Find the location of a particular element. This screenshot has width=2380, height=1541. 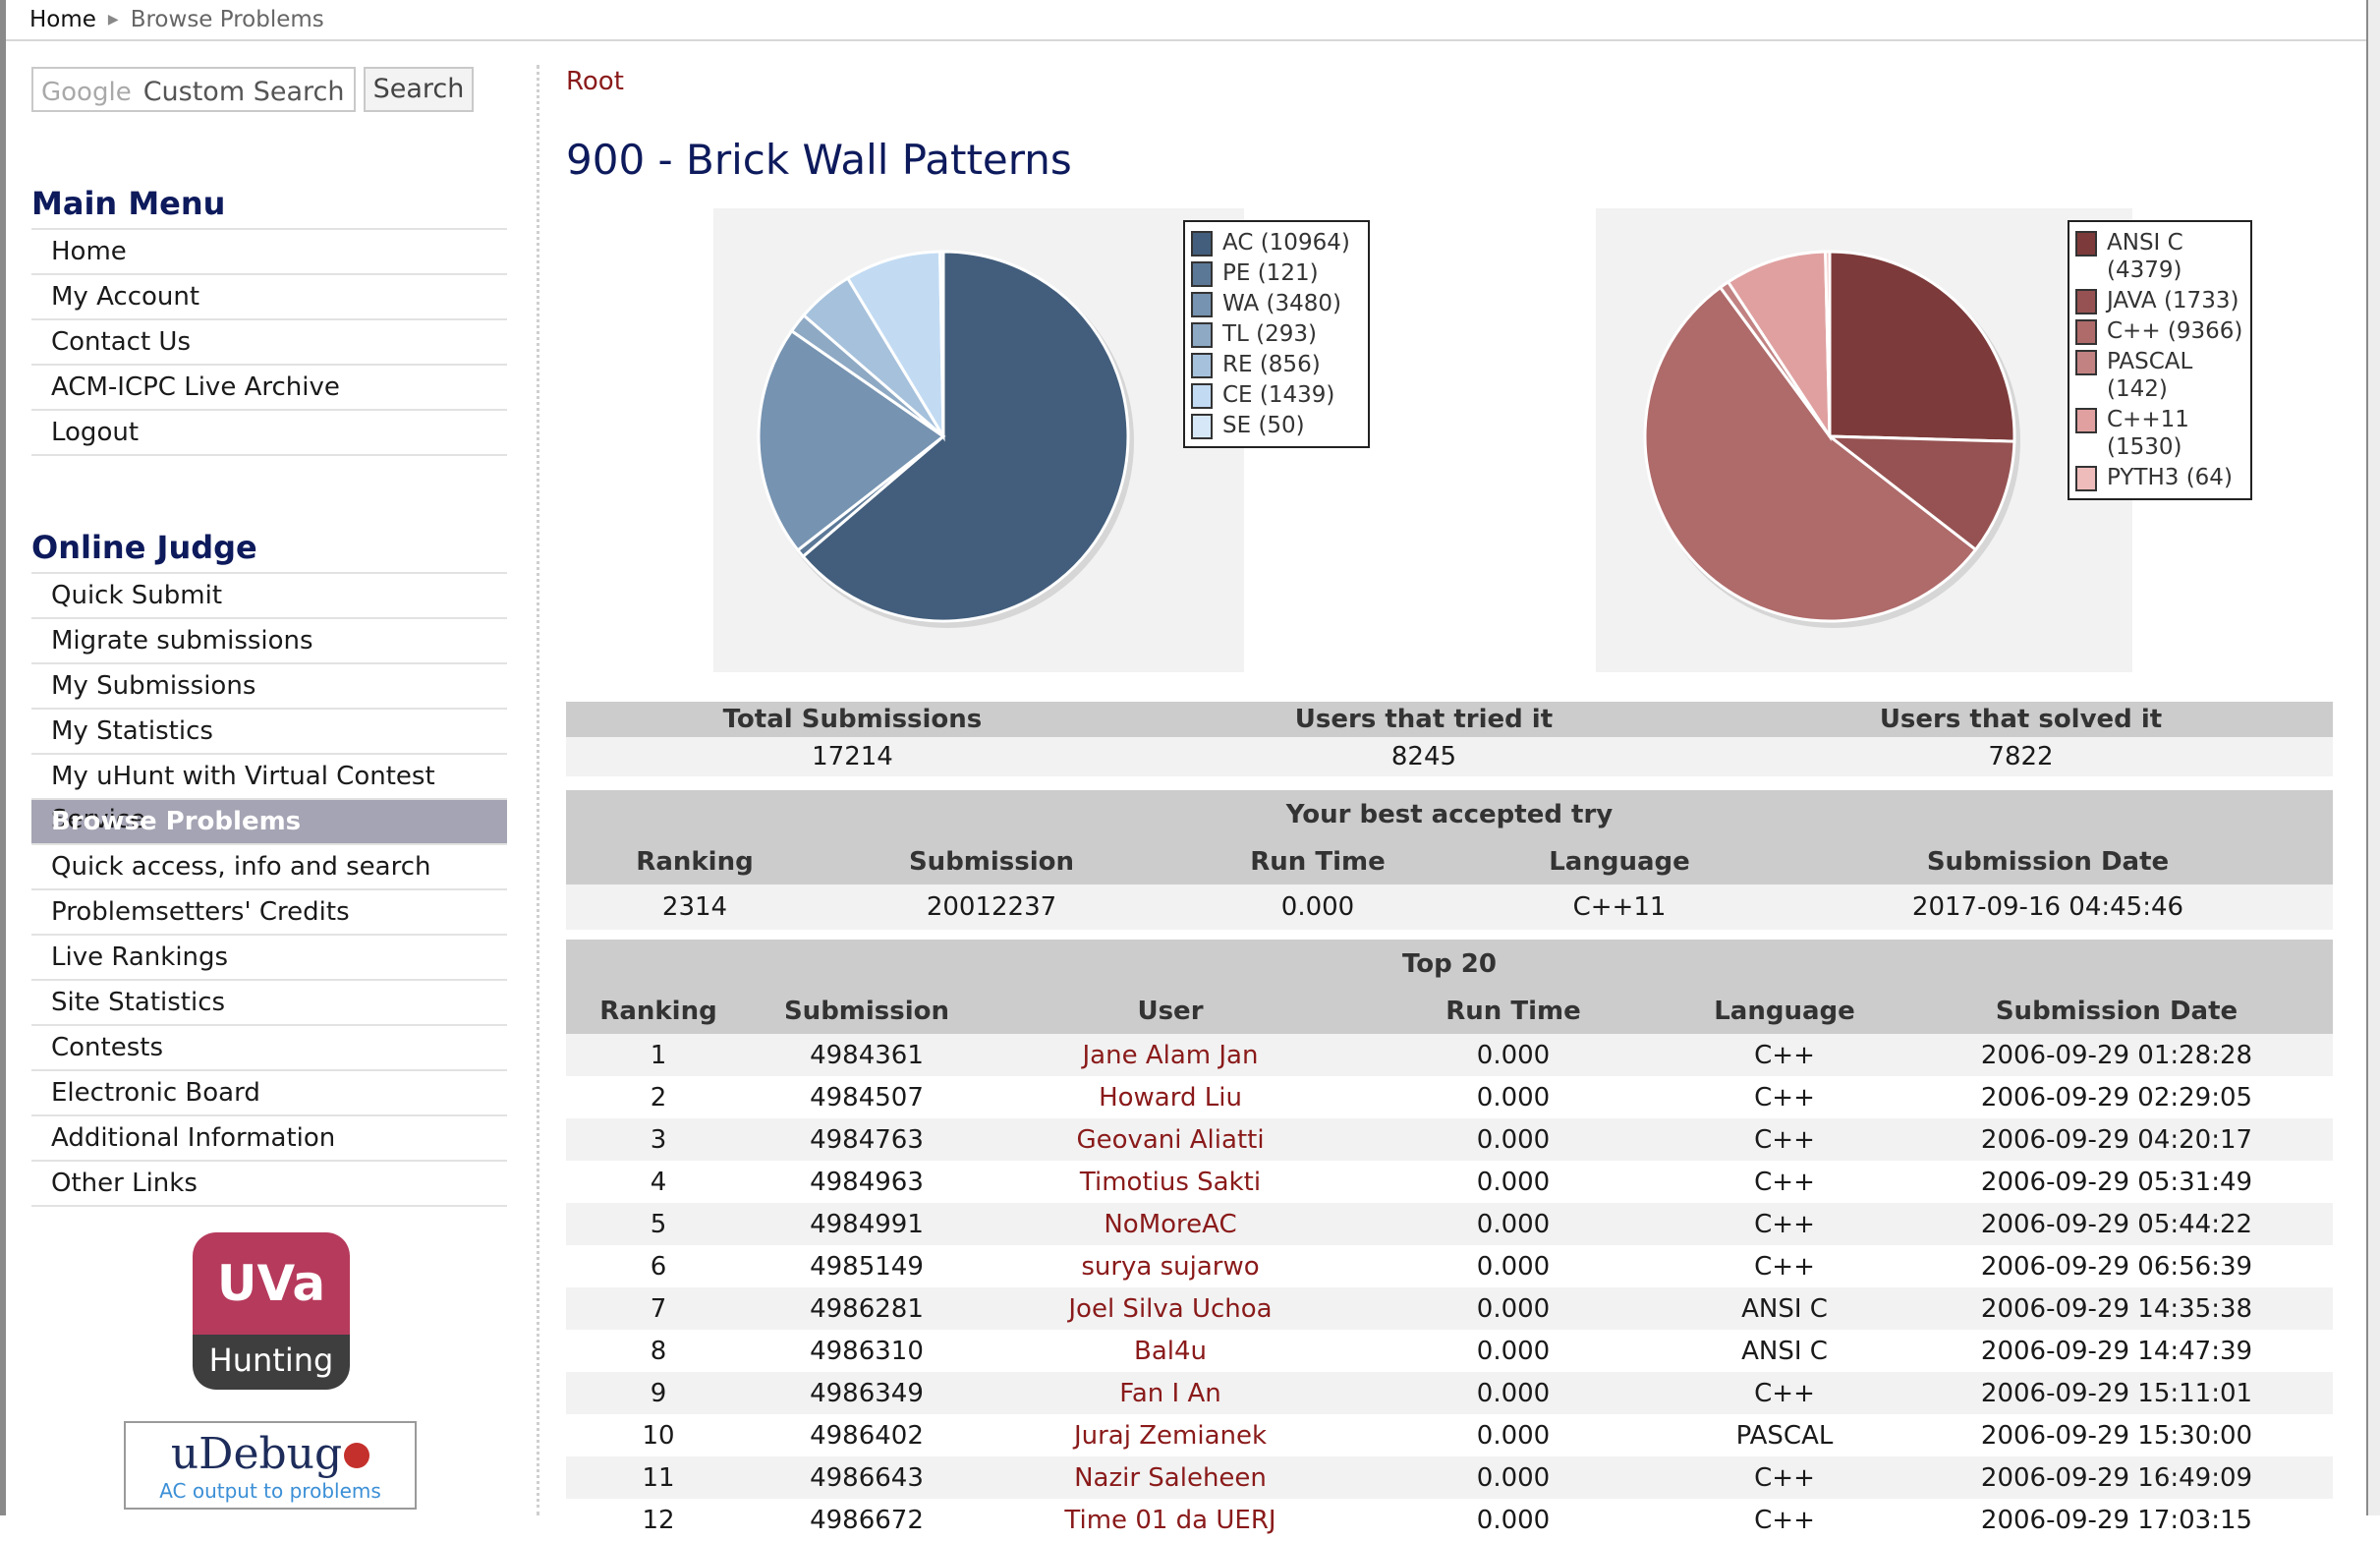

sidebar-item-my-account: My Account is located at coordinates (269, 297).